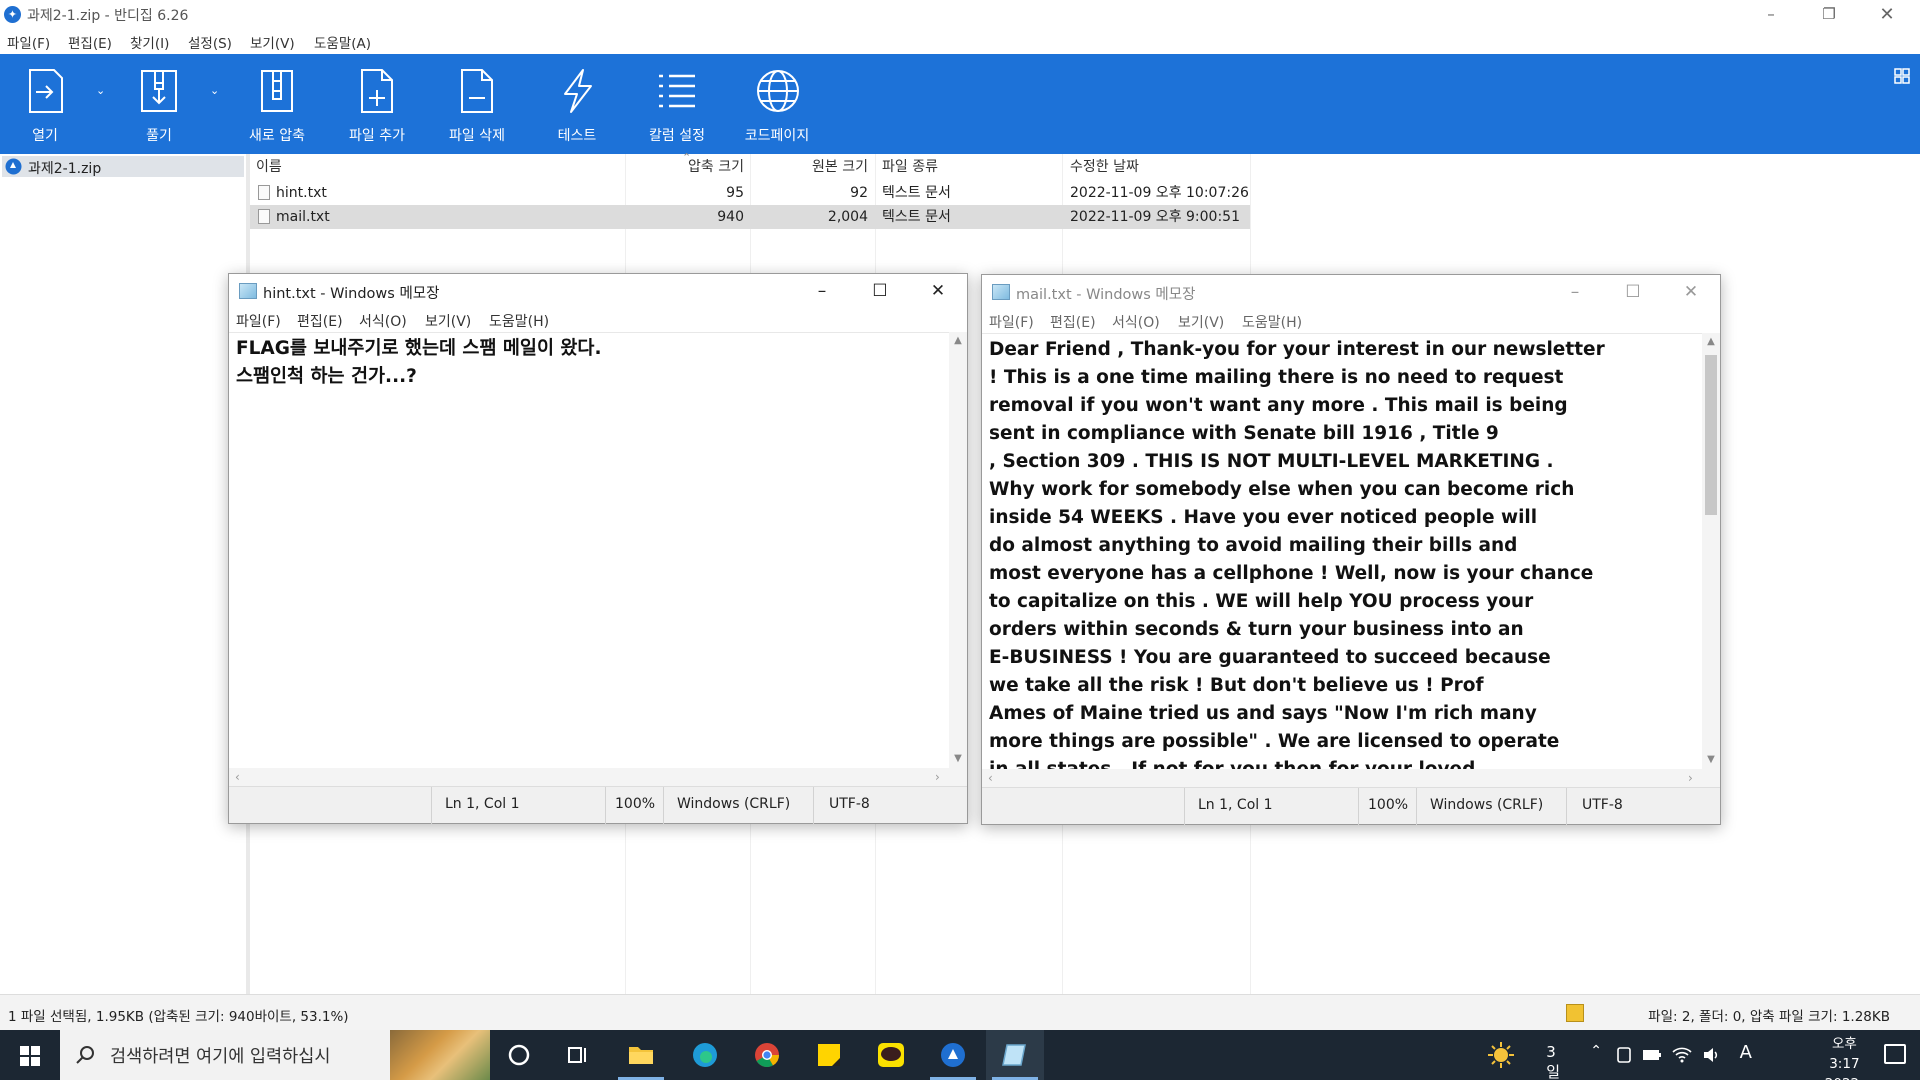  I want to click on clock: 오후 3:17 2022-11-17, so click(1844, 1057).